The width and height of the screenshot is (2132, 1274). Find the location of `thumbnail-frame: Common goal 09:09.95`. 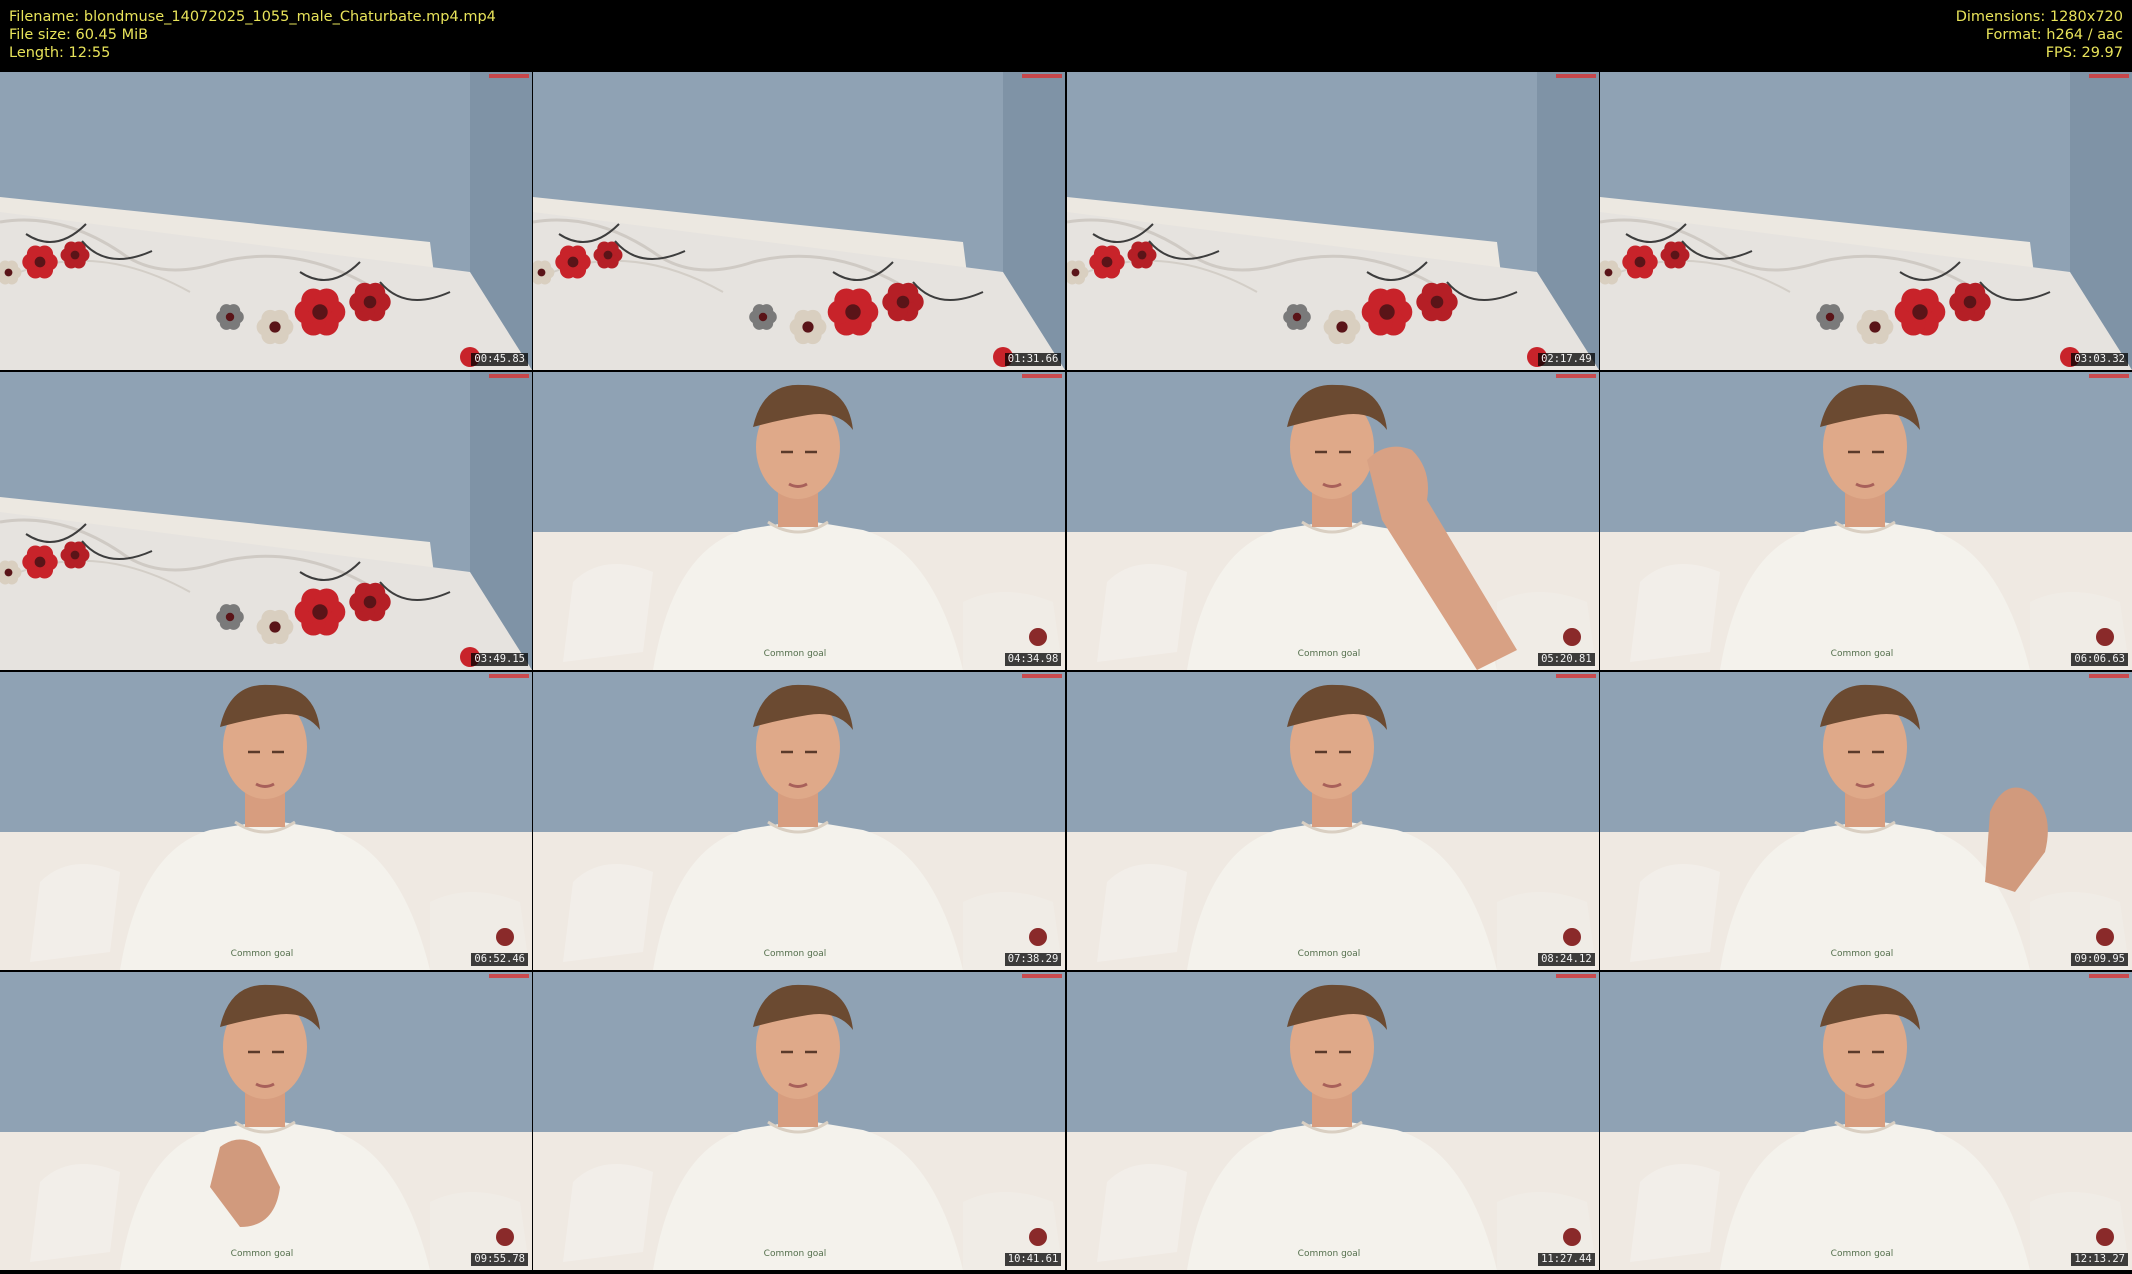

thumbnail-frame: Common goal 09:09.95 is located at coordinates (1865, 821).